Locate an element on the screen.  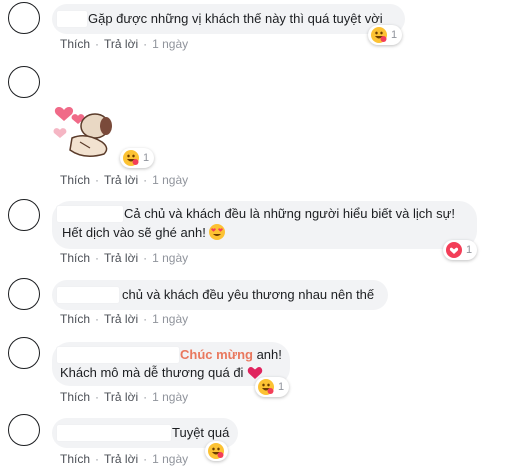
comment-text-line1: Chúc mừng anh! is located at coordinates (231, 354).